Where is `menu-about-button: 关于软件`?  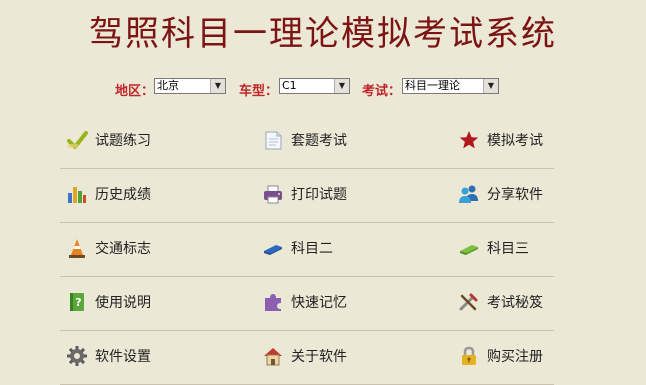 menu-about-button: 关于软件 is located at coordinates (304, 356).